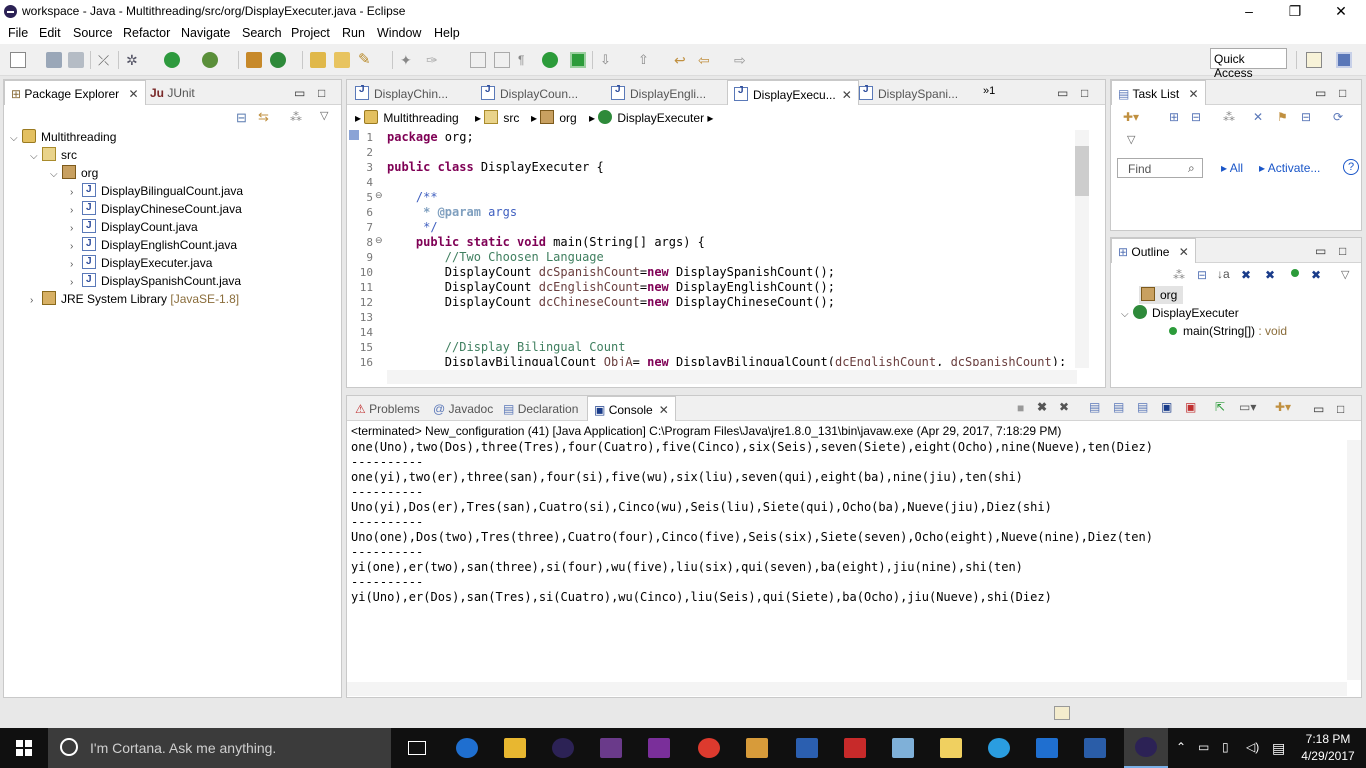  I want to click on show-stdout-icon: ▣, so click(1166, 407).